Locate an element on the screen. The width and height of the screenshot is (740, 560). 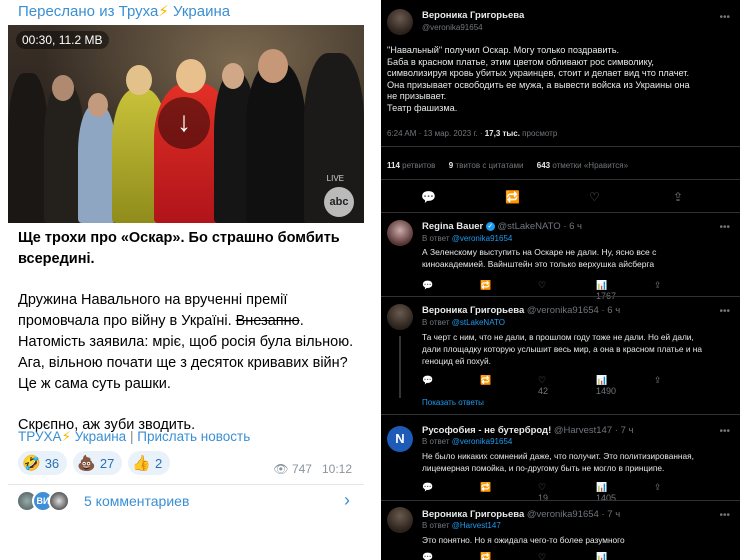
reply-display-name: Regina Bauer is located at coordinates (452, 226).